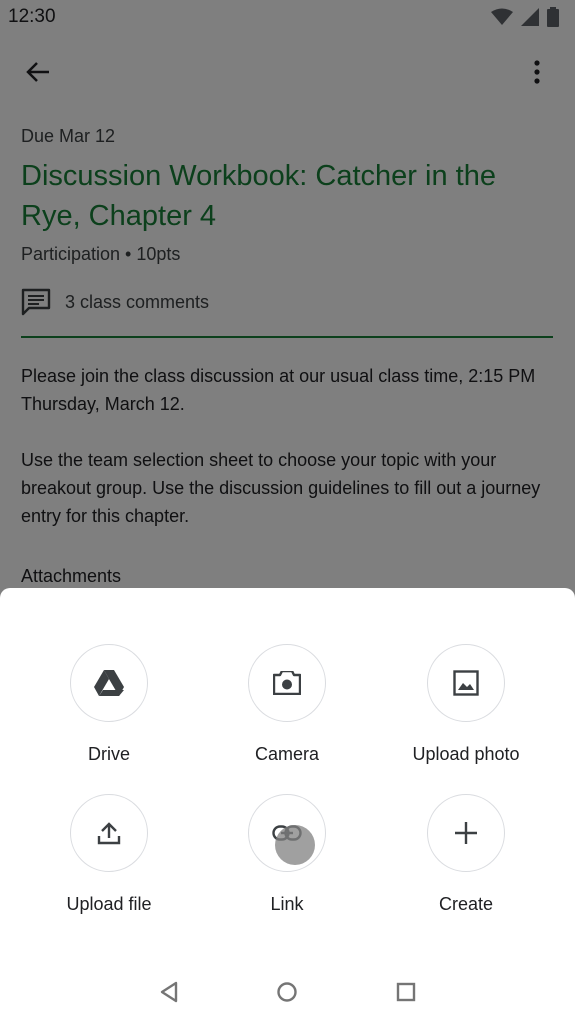  I want to click on plus-icon, so click(466, 833).